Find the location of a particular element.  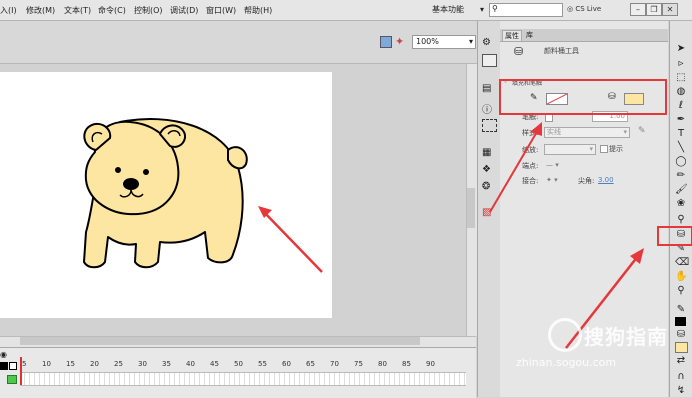

frame-number: 55 is located at coordinates (262, 364).